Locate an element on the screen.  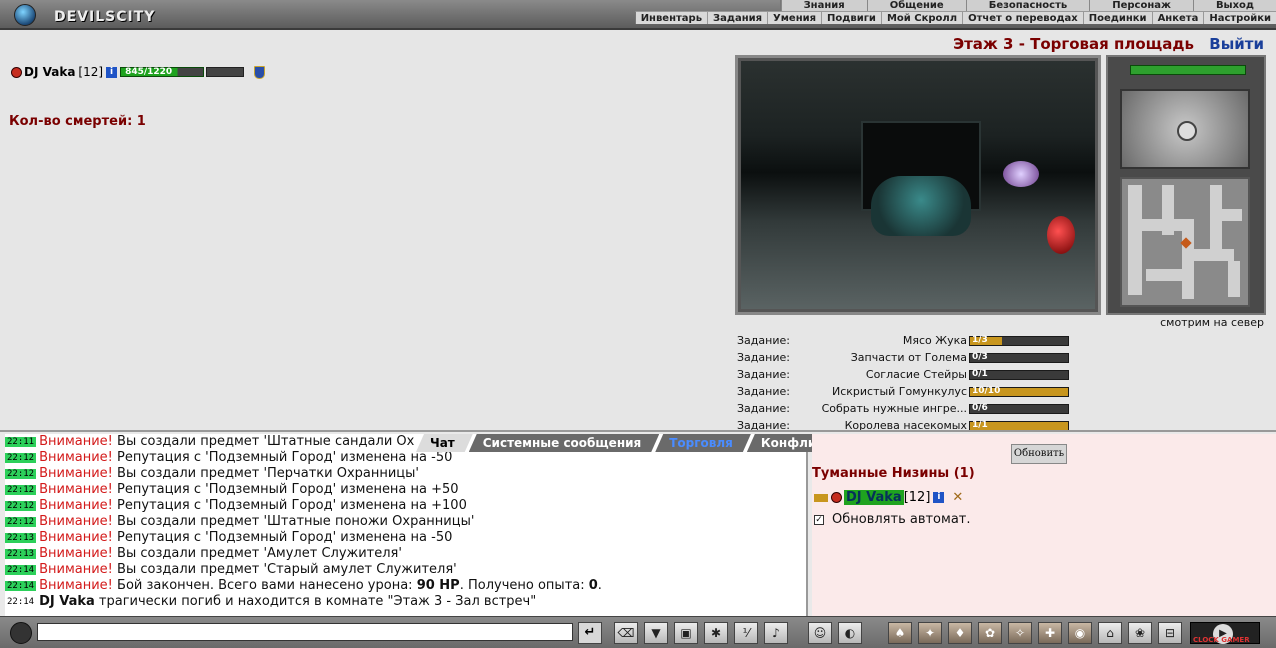
quest-progress-bar: 0/1 is located at coordinates (1019, 374).